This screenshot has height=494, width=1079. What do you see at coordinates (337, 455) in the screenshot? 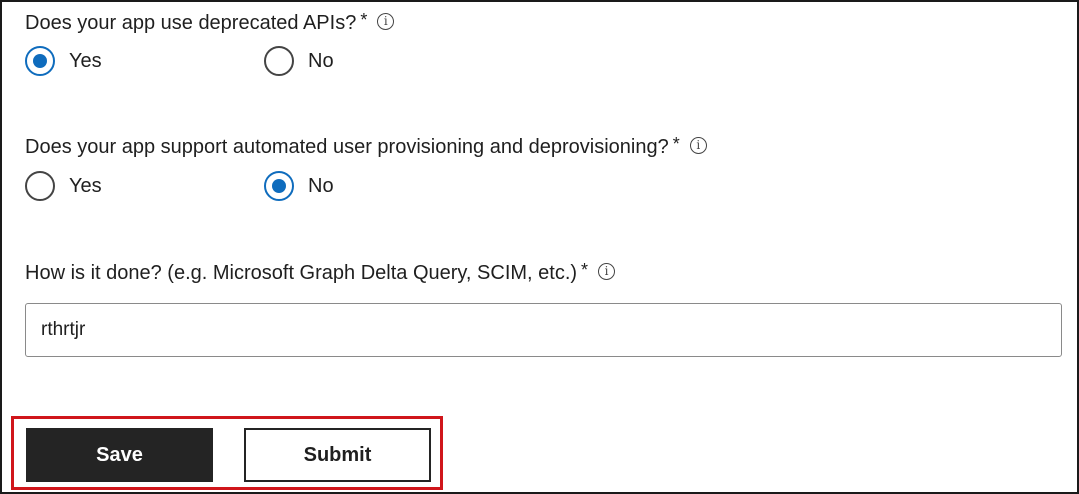
I see `submit-button: Submit` at bounding box center [337, 455].